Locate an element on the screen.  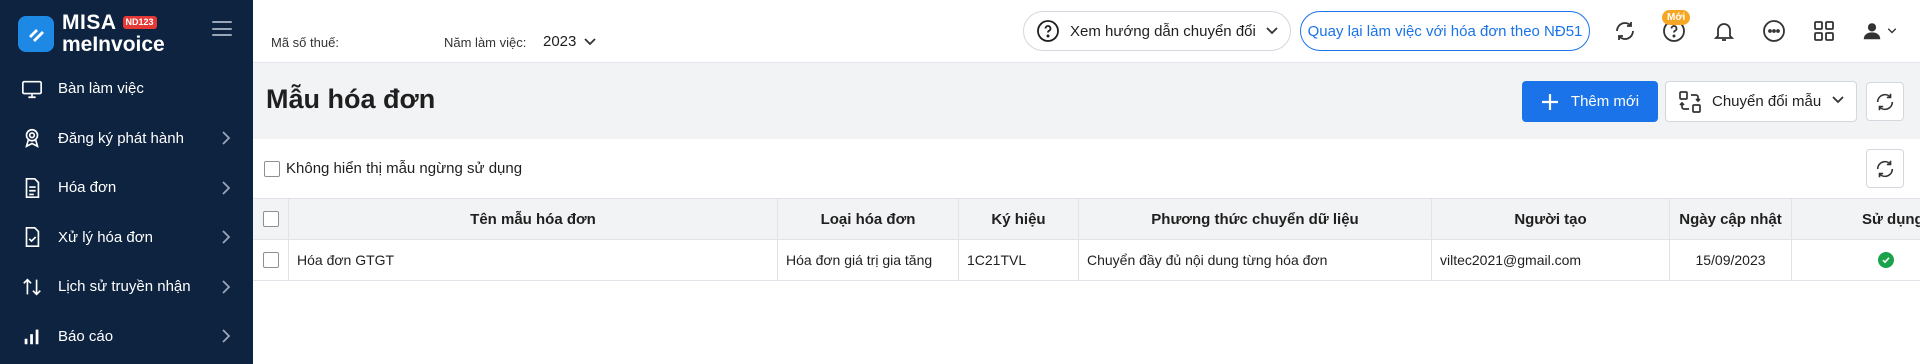
sidebar-item-label: Xử lý hóa đơn is located at coordinates (105, 237).